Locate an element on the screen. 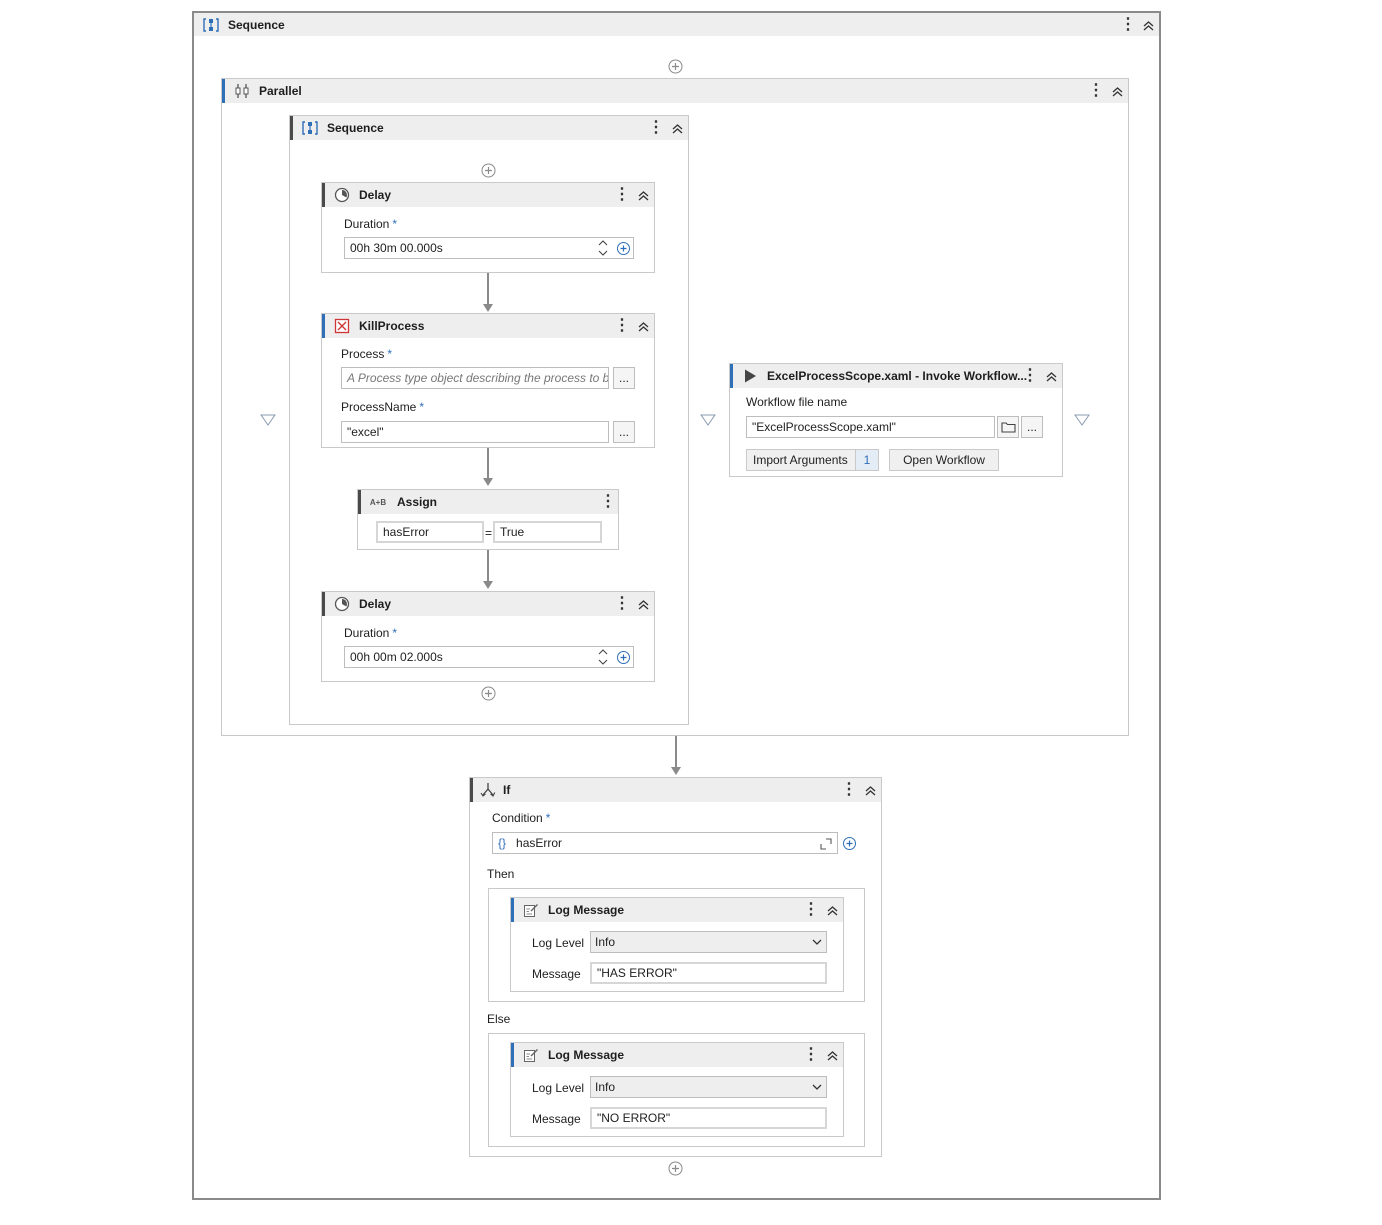 This screenshot has height=1225, width=1382. log-message-icon is located at coordinates (531, 1055).